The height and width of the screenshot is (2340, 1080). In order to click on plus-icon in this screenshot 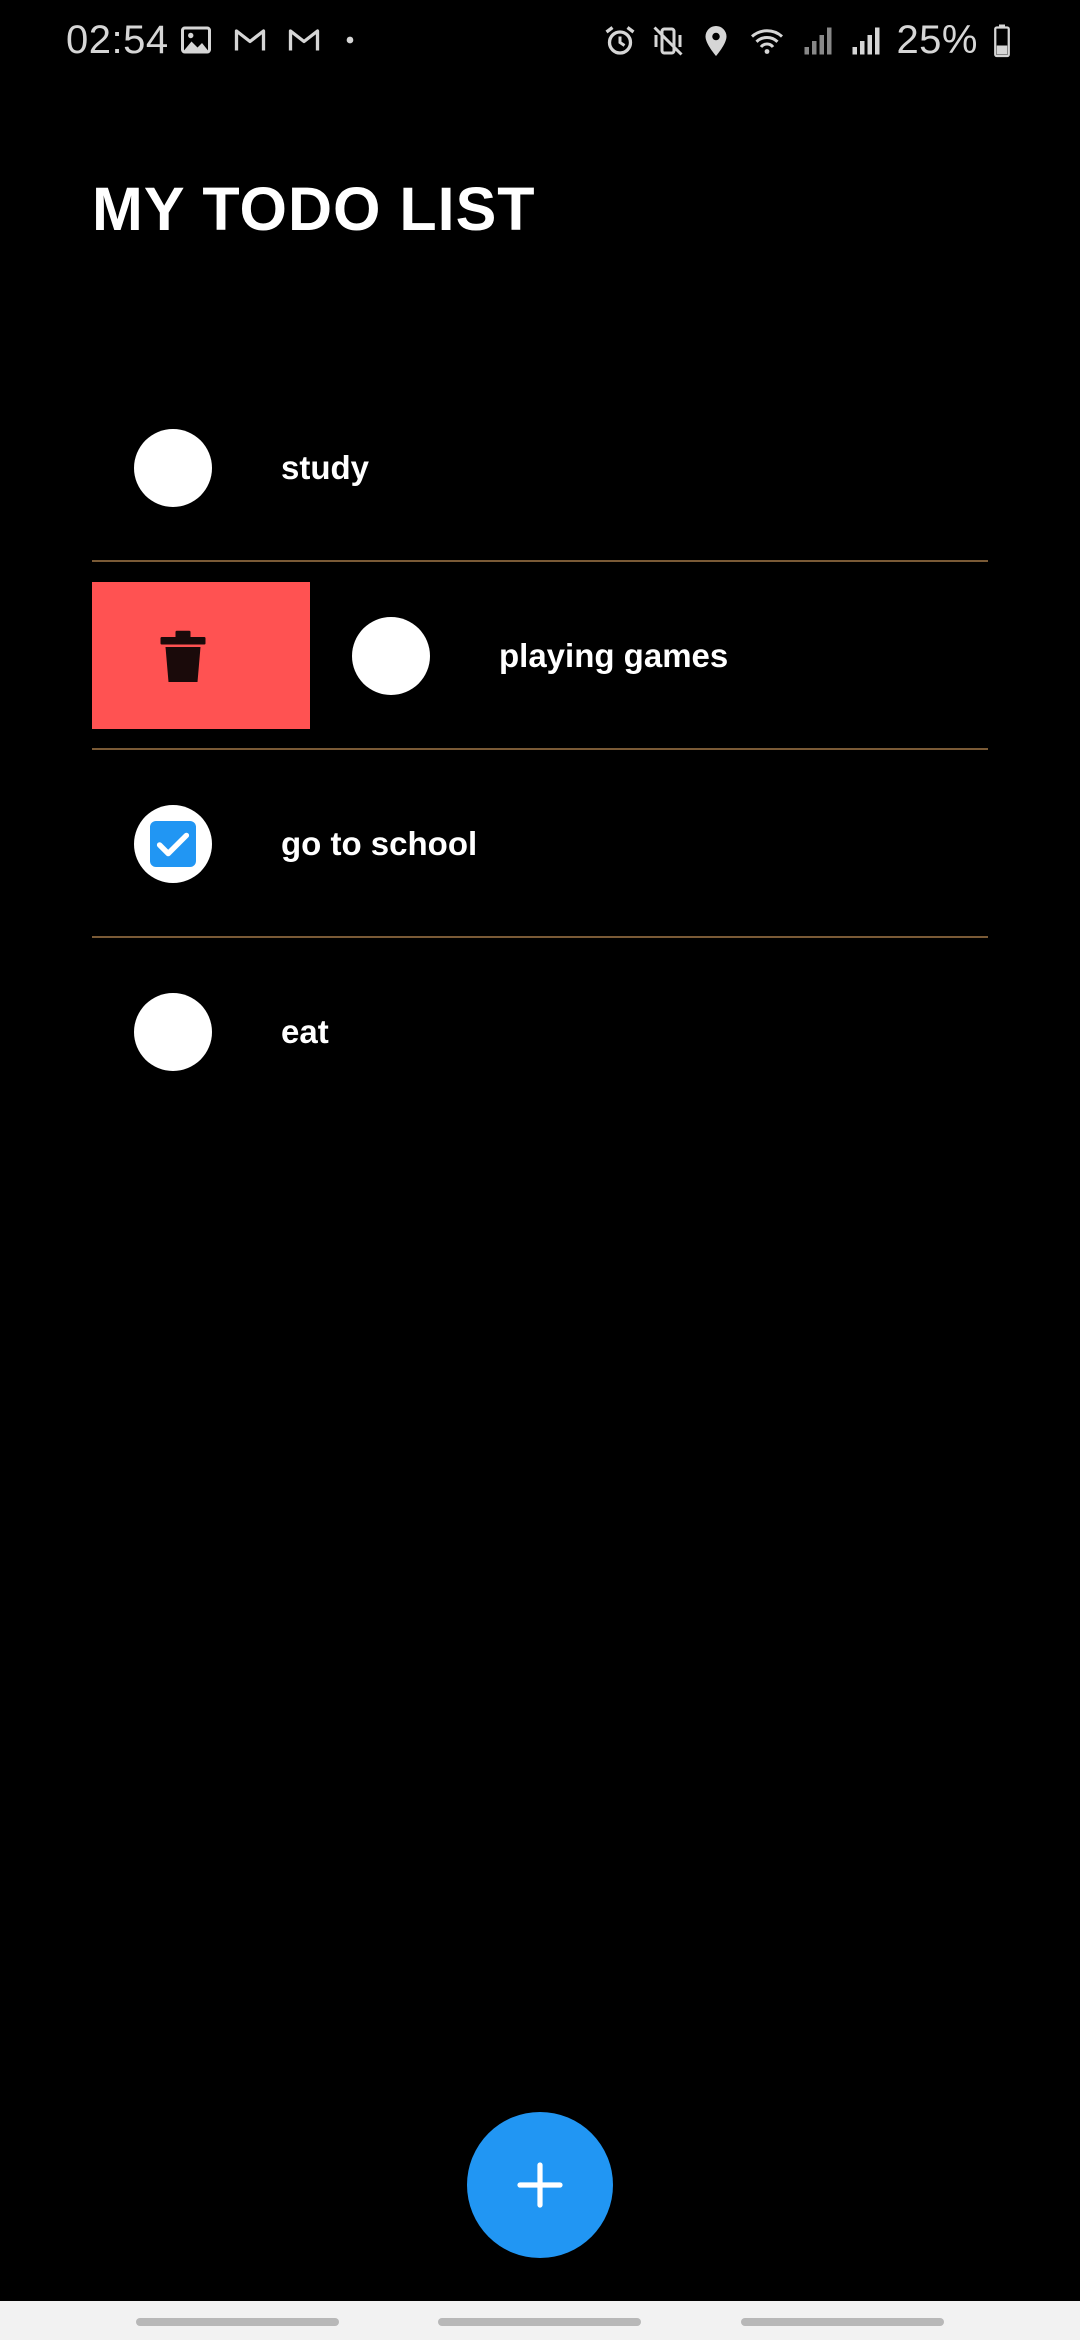, I will do `click(540, 2185)`.